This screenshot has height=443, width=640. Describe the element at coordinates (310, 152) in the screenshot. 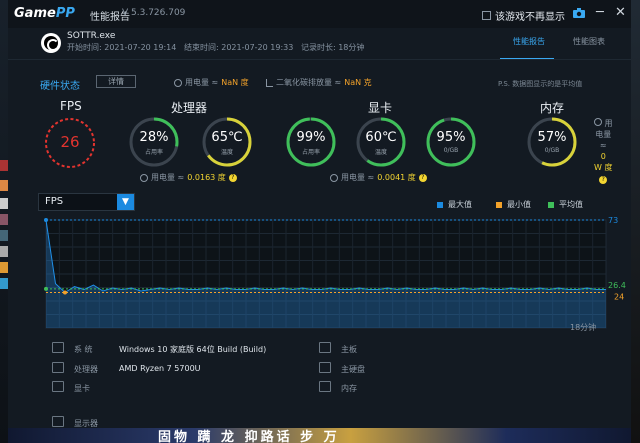

I see `gpu-usage-label: 占用率` at that location.